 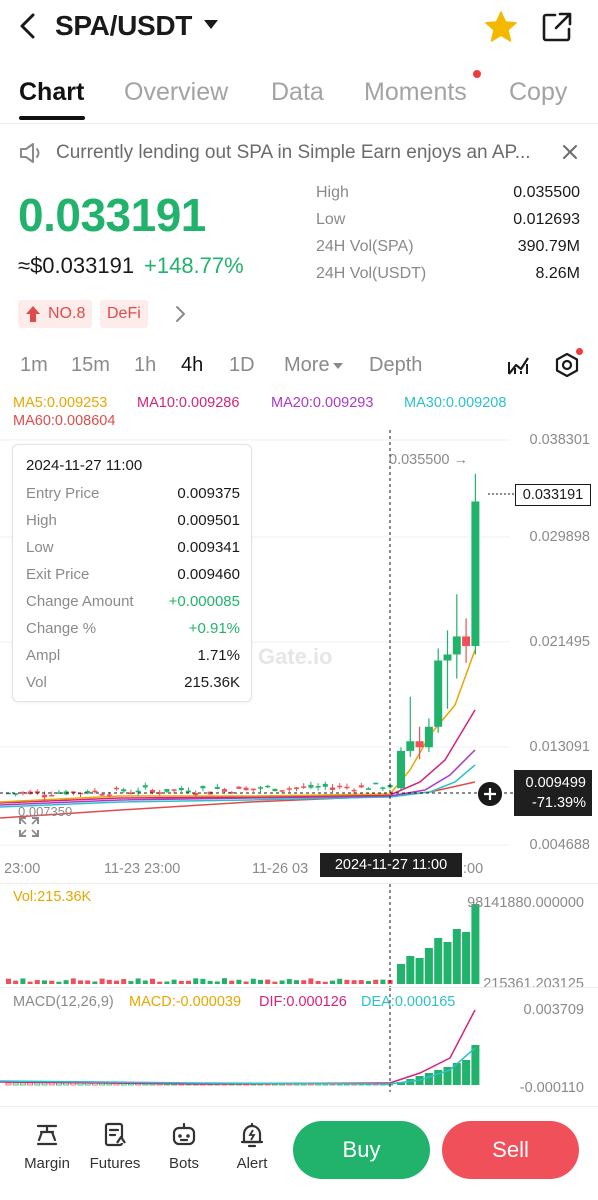 I want to click on sell-button: Sell, so click(x=510, y=1150).